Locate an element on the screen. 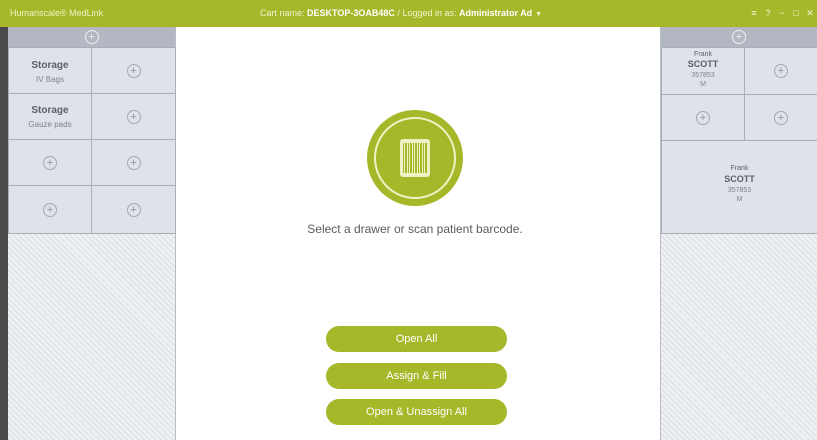  barcode-icon is located at coordinates (415, 158).